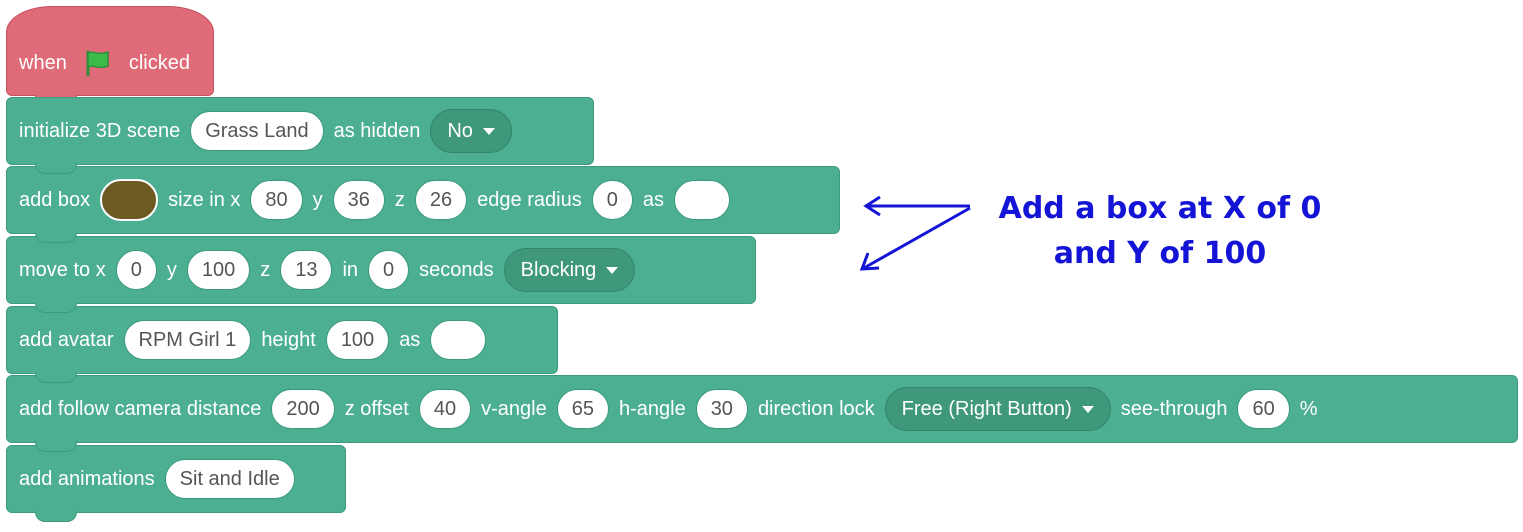 The image size is (1523, 532). What do you see at coordinates (1160, 208) in the screenshot?
I see `annotation-line-1: Add a box at X of 0` at bounding box center [1160, 208].